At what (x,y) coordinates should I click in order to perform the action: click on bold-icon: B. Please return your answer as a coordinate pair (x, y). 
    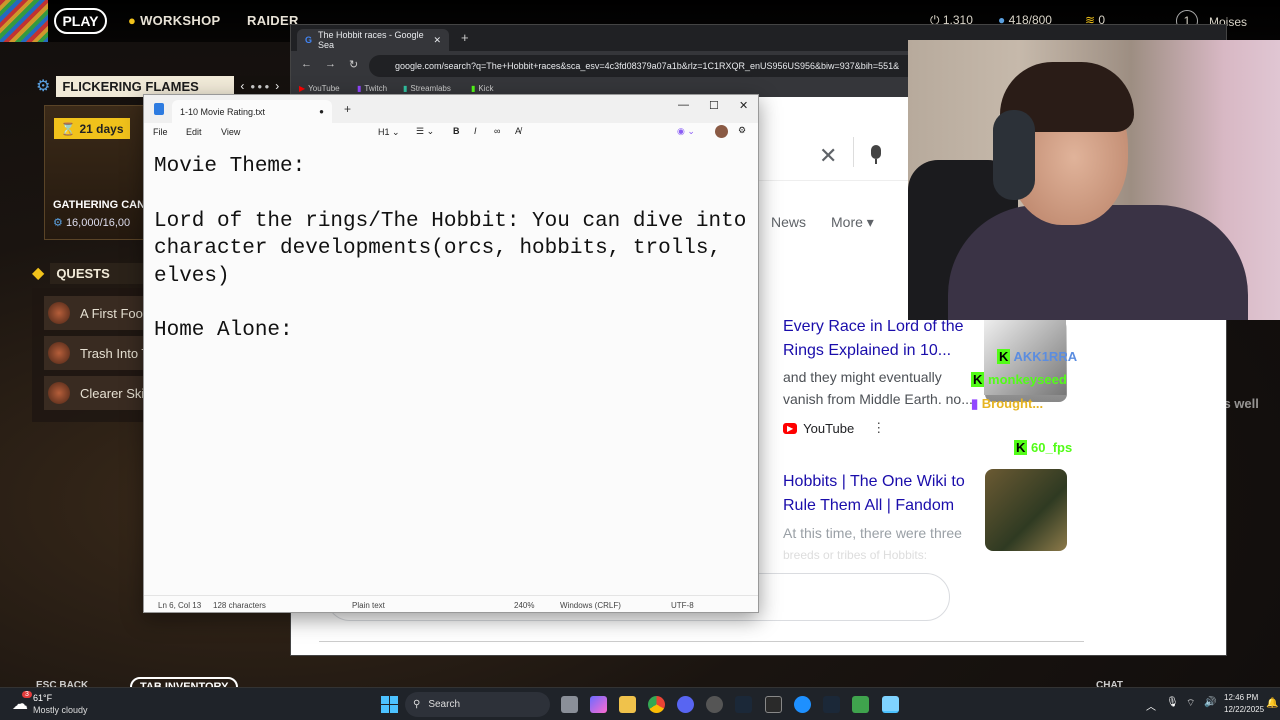
    Looking at the image, I should click on (456, 131).